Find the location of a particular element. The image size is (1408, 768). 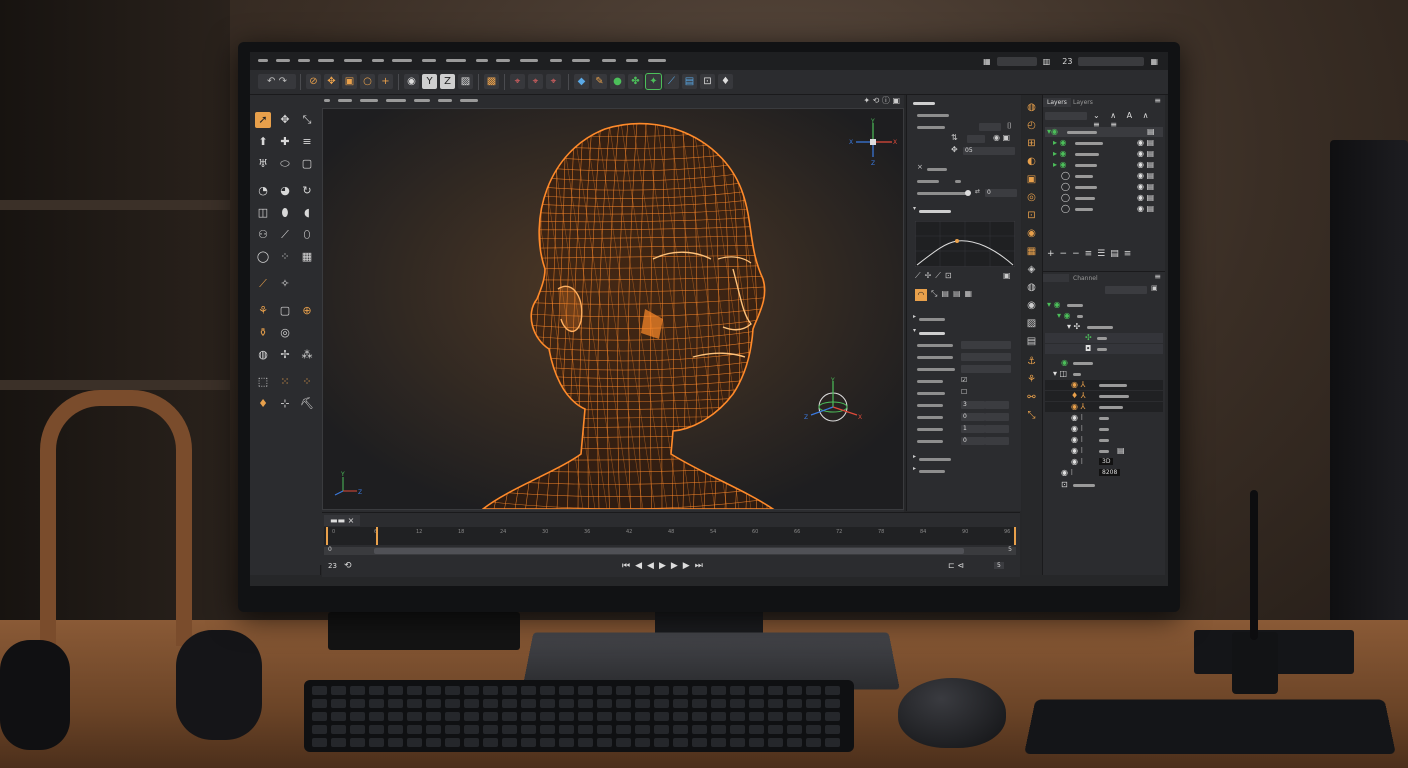

layer-filter is located at coordinates (1066, 116).